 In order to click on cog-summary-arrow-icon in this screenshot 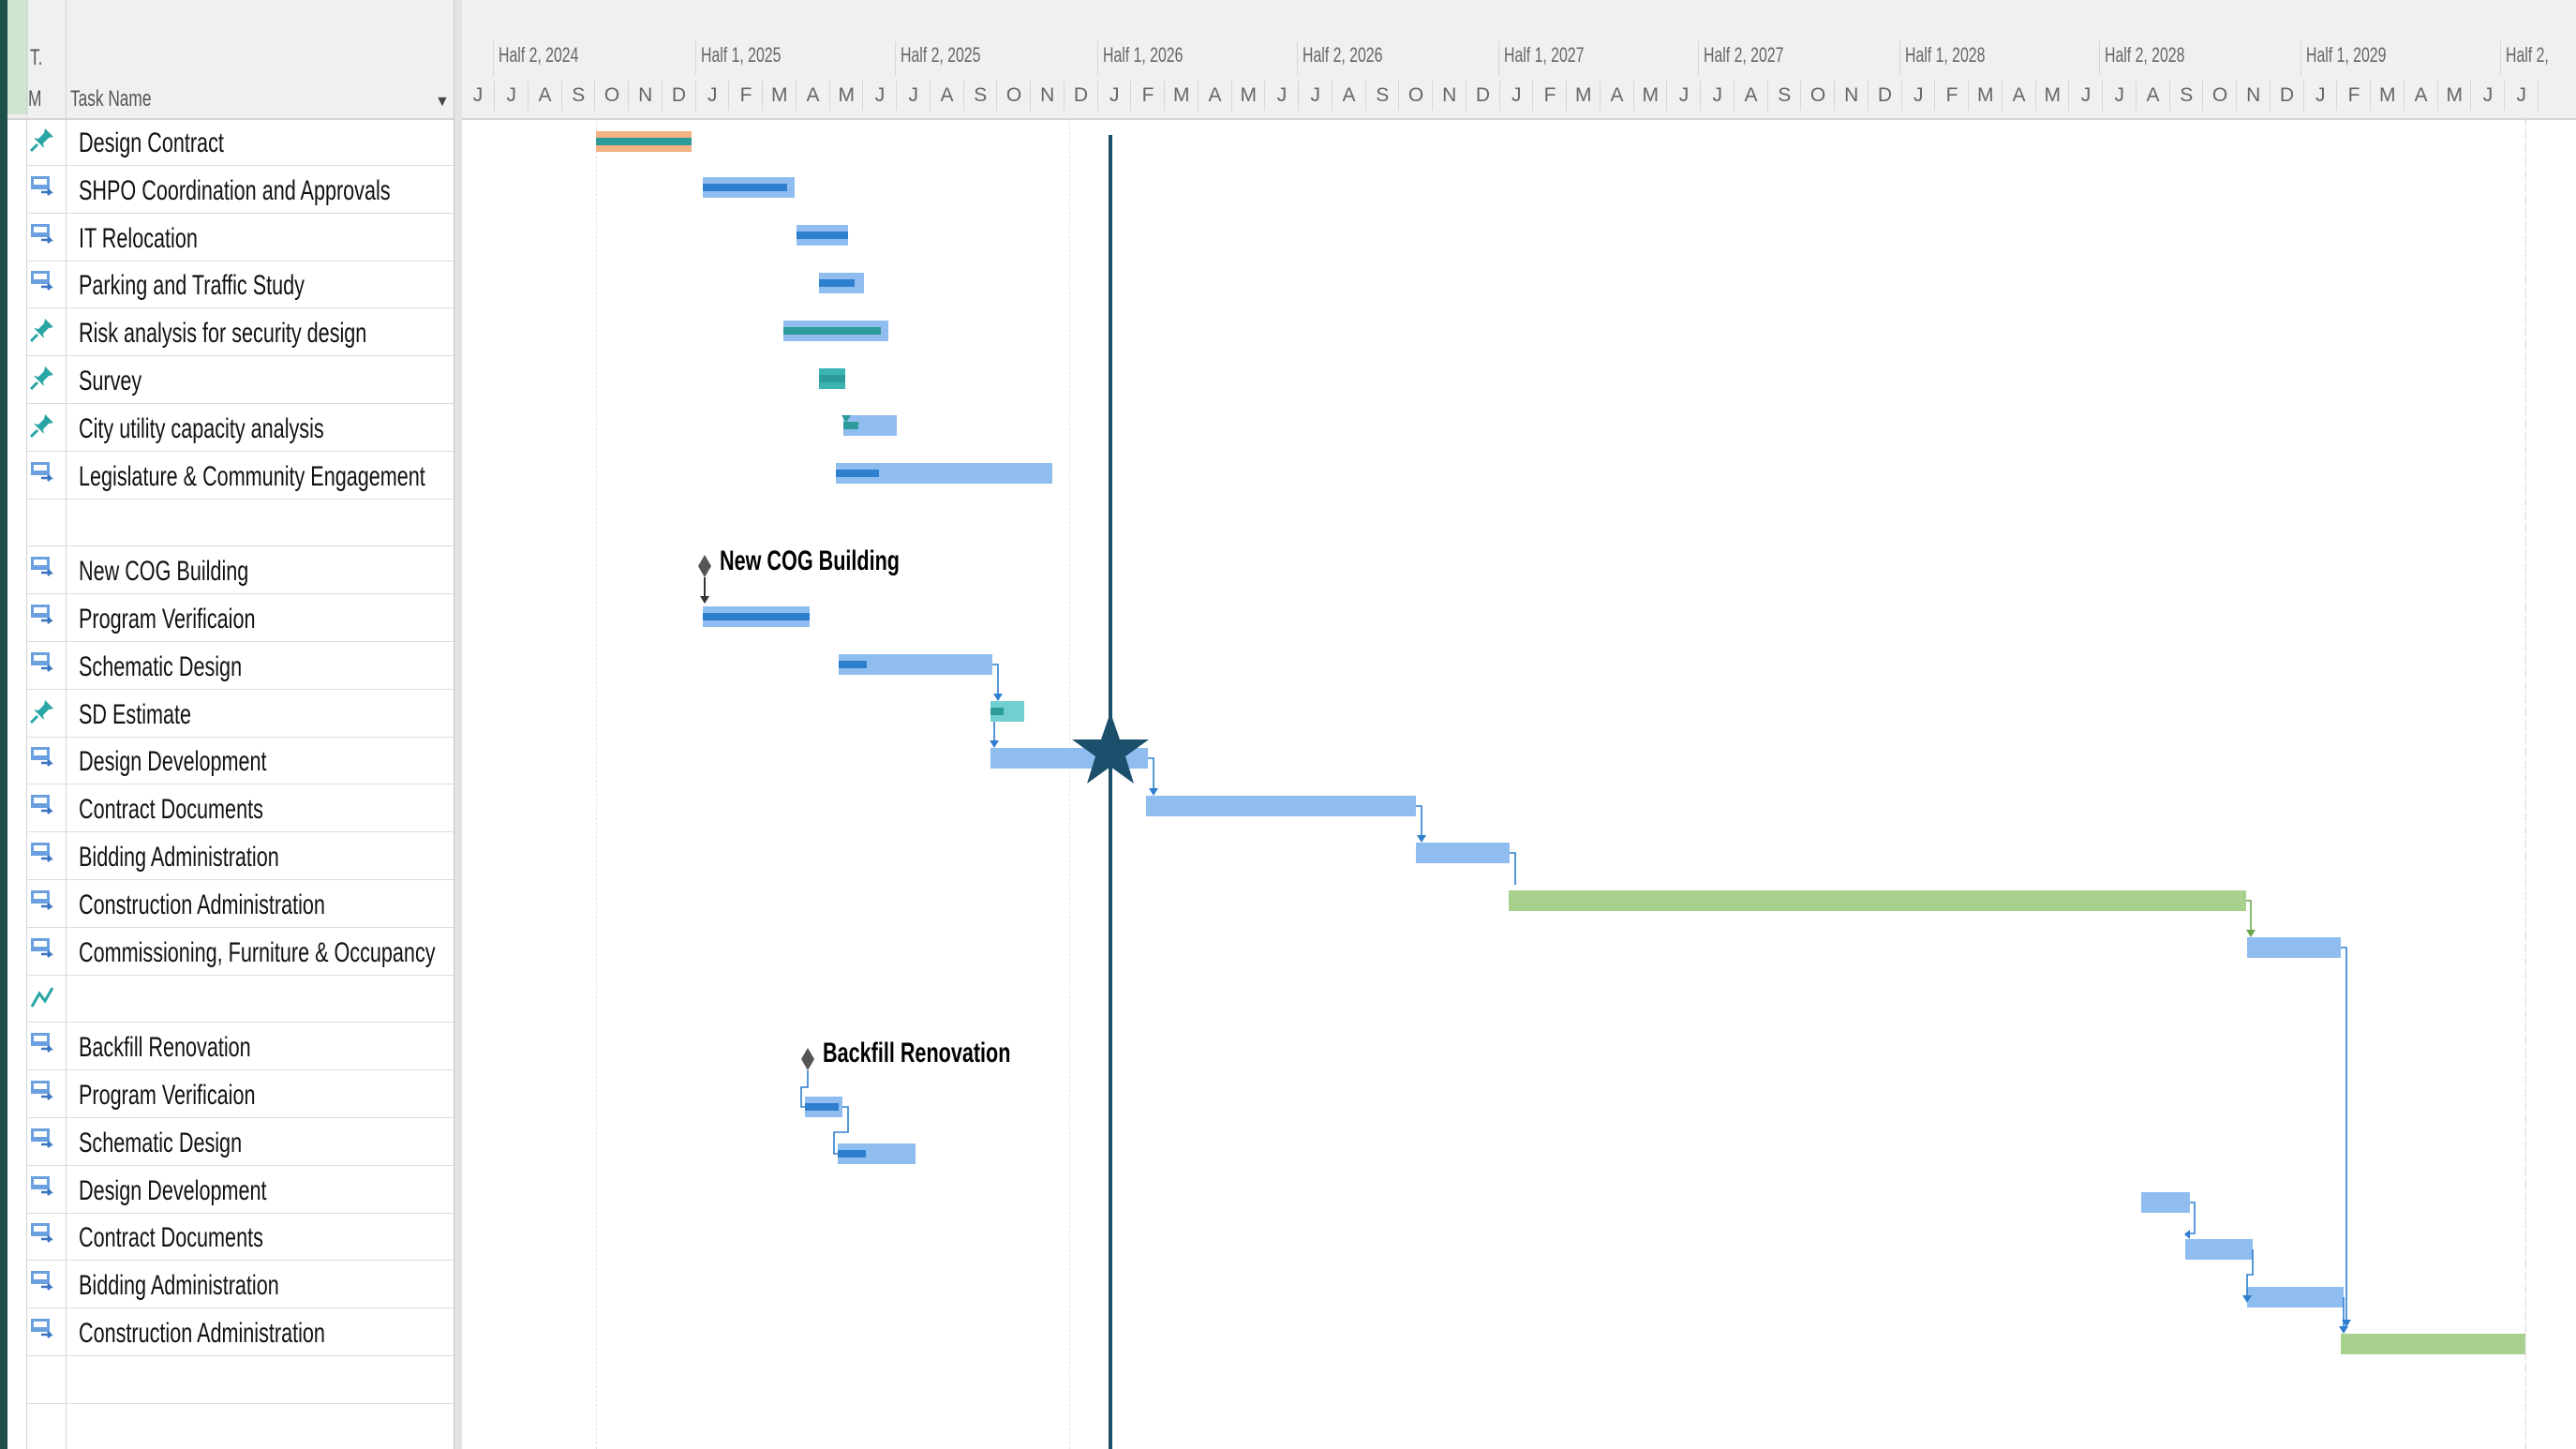, I will do `click(704, 600)`.